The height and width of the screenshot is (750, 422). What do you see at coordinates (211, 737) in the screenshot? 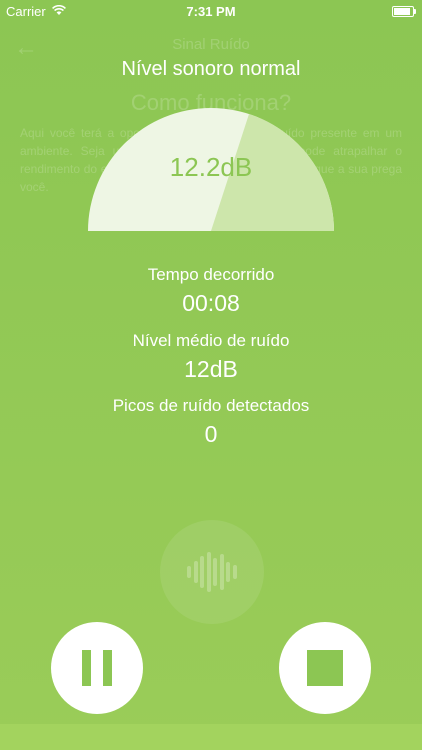
I see `bottom-band` at bounding box center [211, 737].